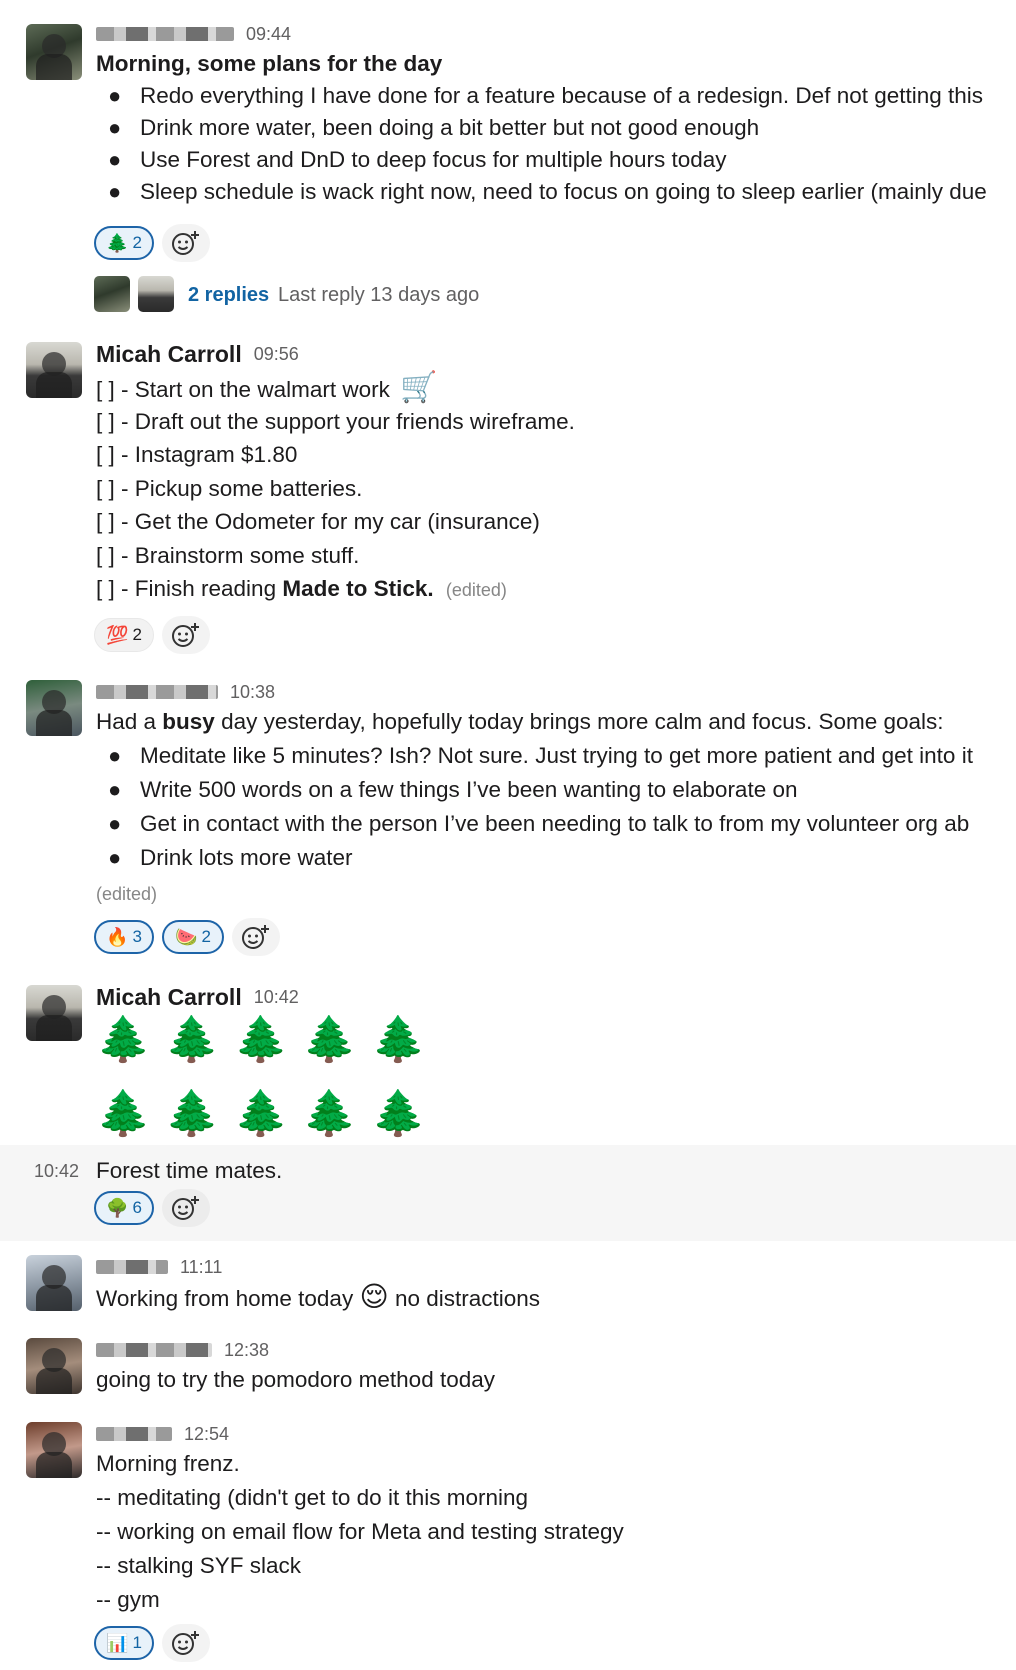  I want to click on reaction-tree: 🌲 2, so click(124, 243).